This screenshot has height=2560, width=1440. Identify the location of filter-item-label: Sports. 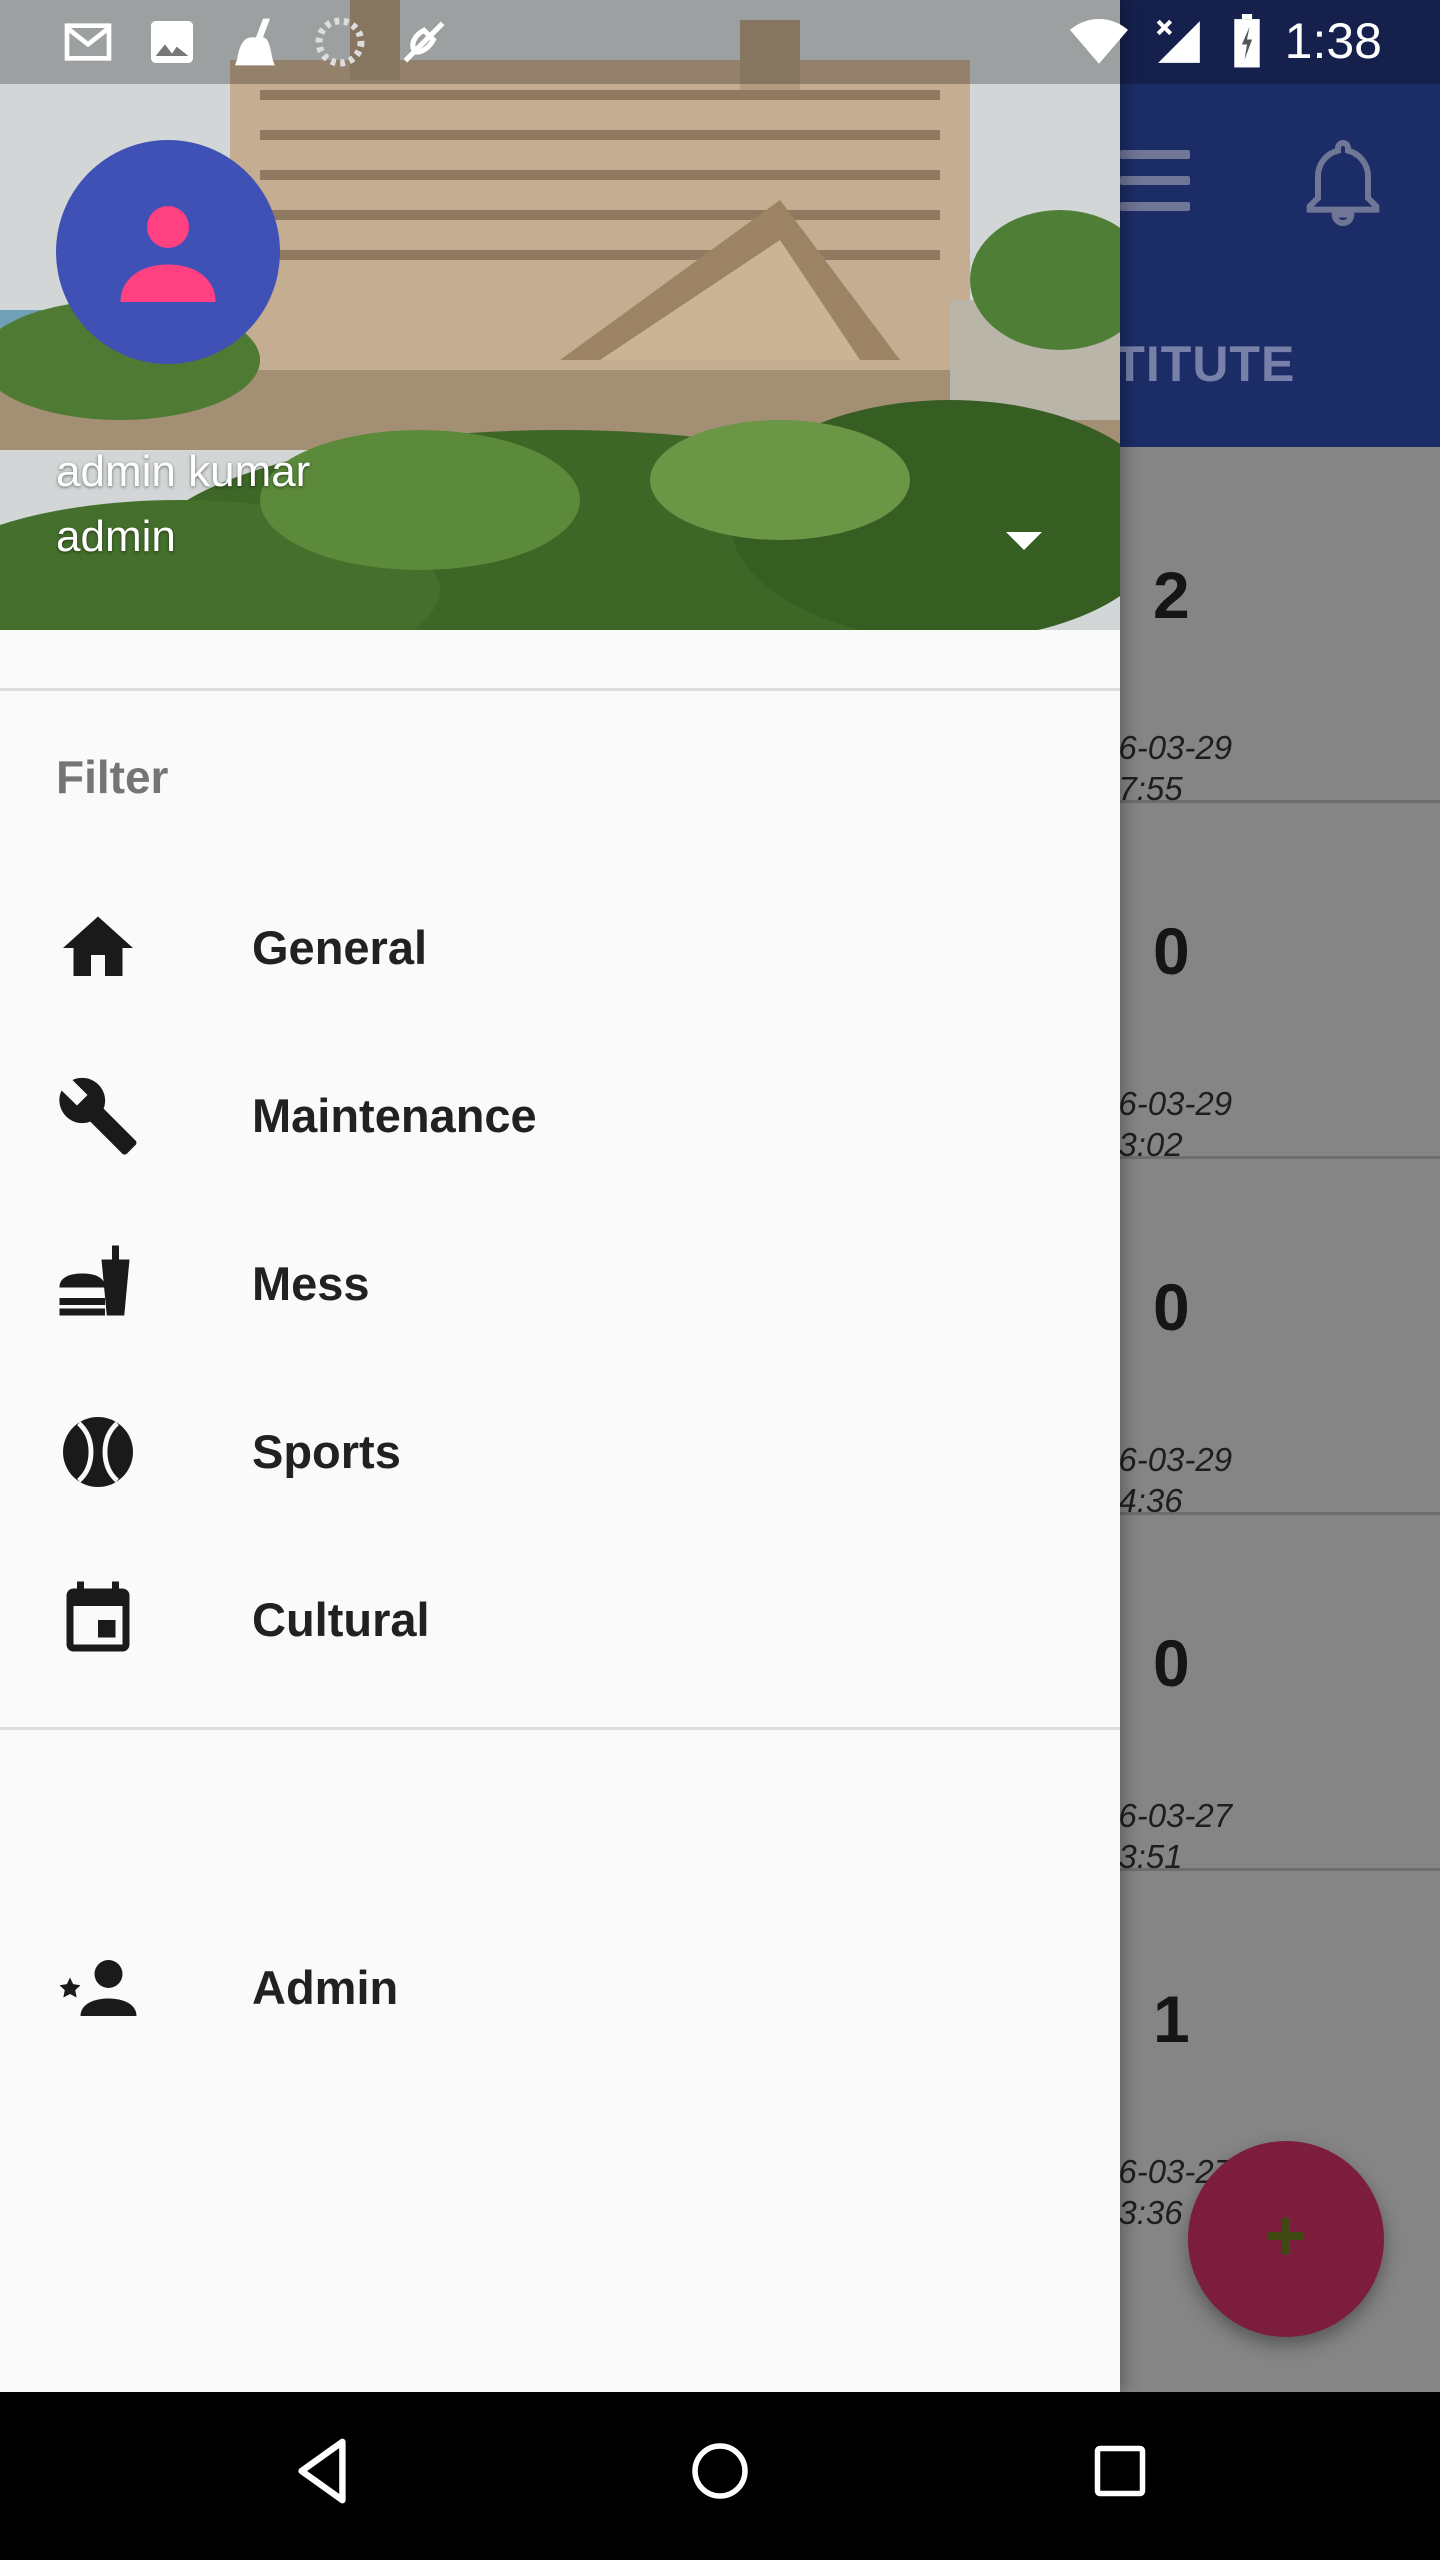
(326, 1451).